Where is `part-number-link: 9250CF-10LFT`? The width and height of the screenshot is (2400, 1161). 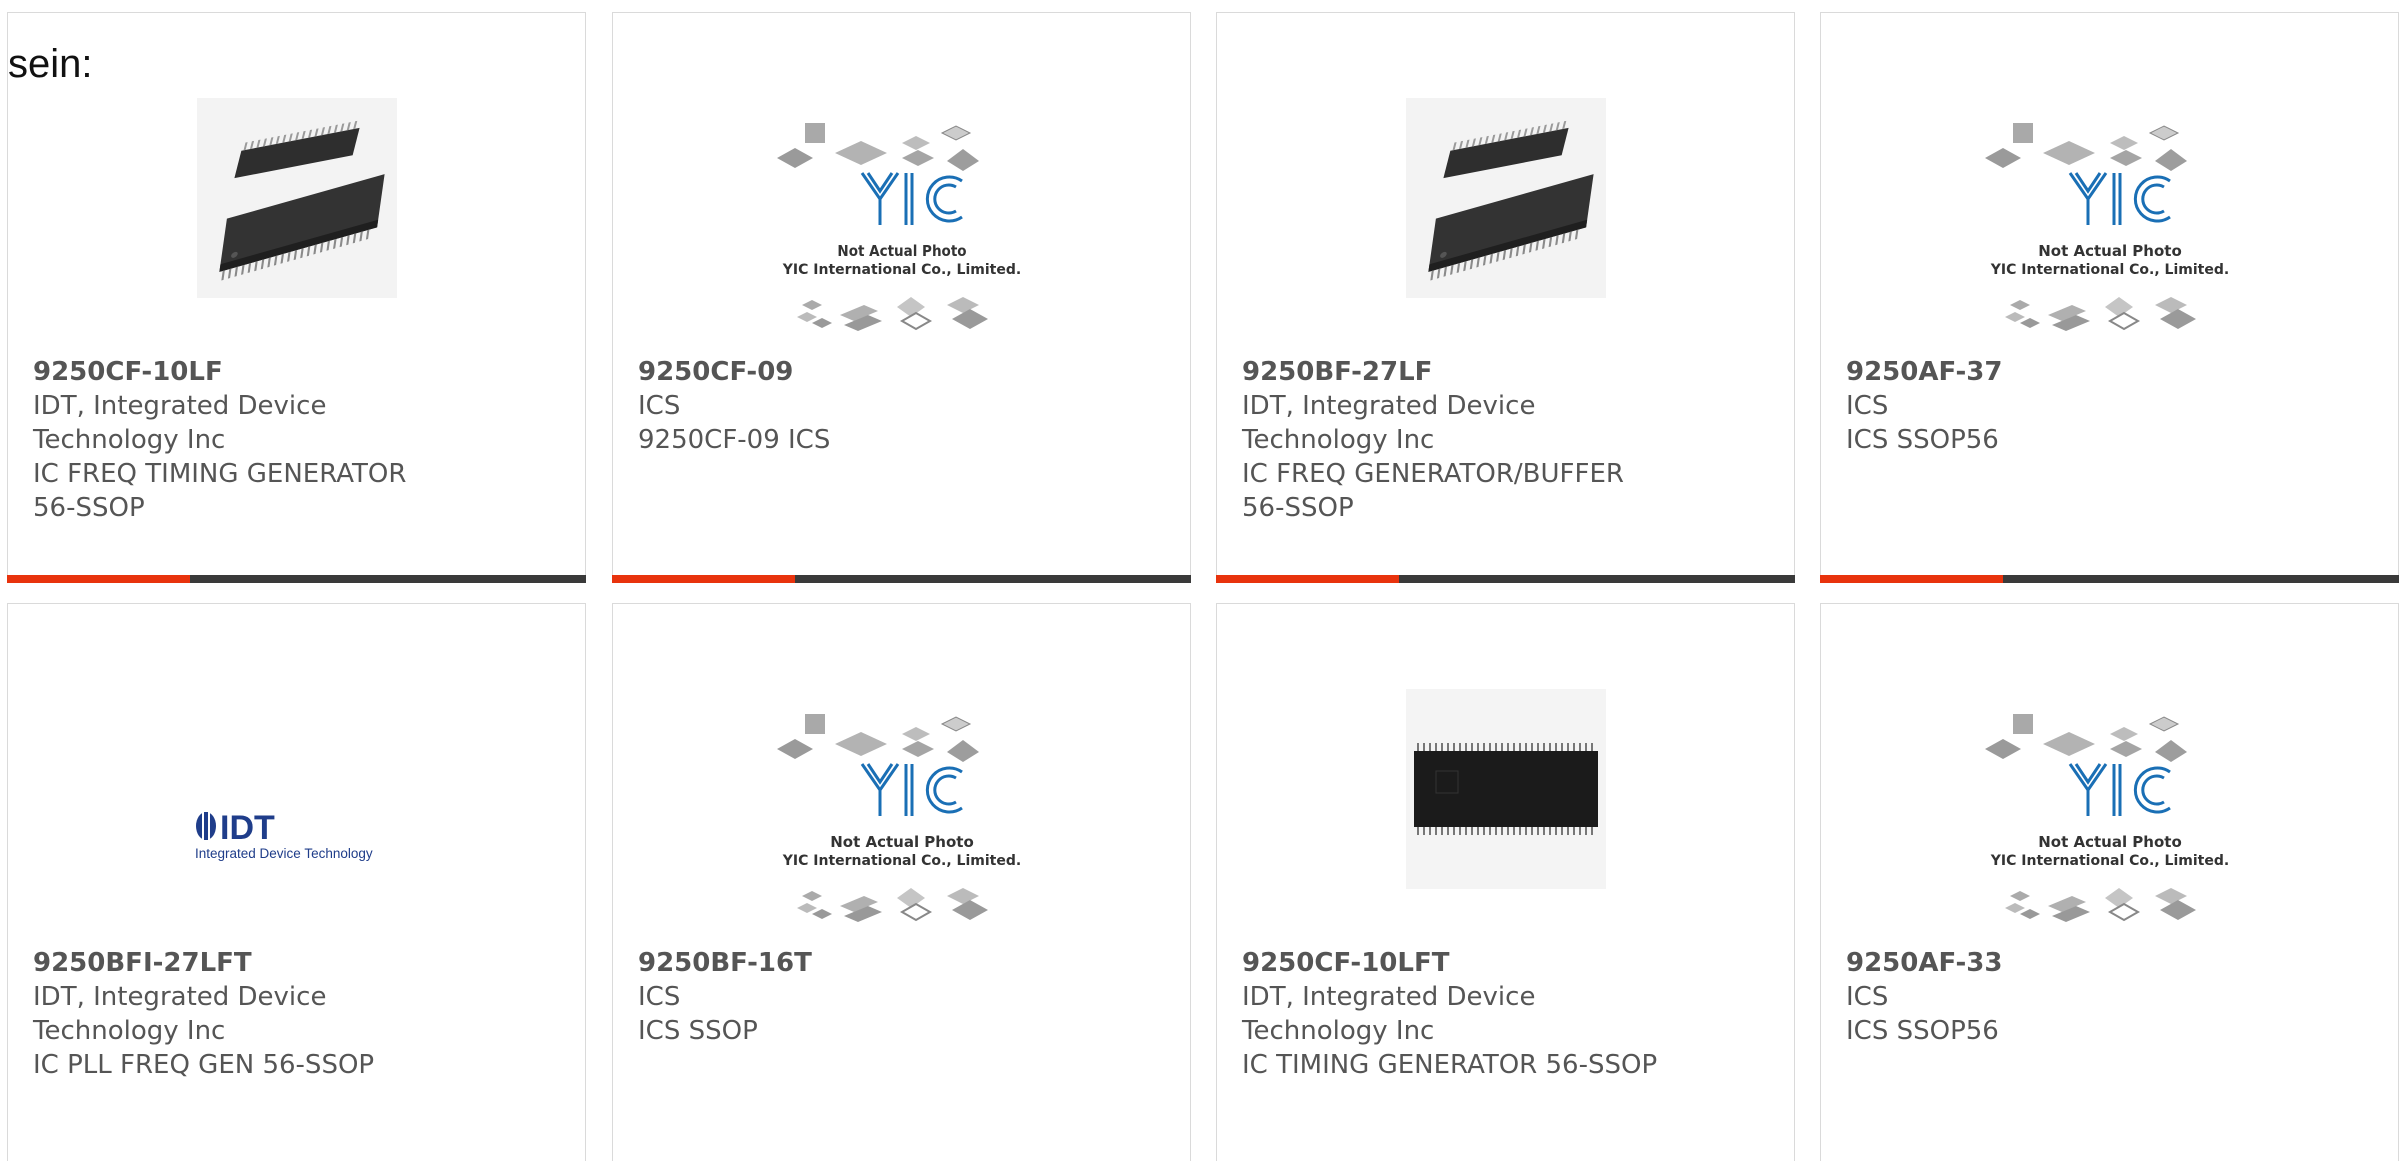
part-number-link: 9250CF-10LFT is located at coordinates (1452, 963).